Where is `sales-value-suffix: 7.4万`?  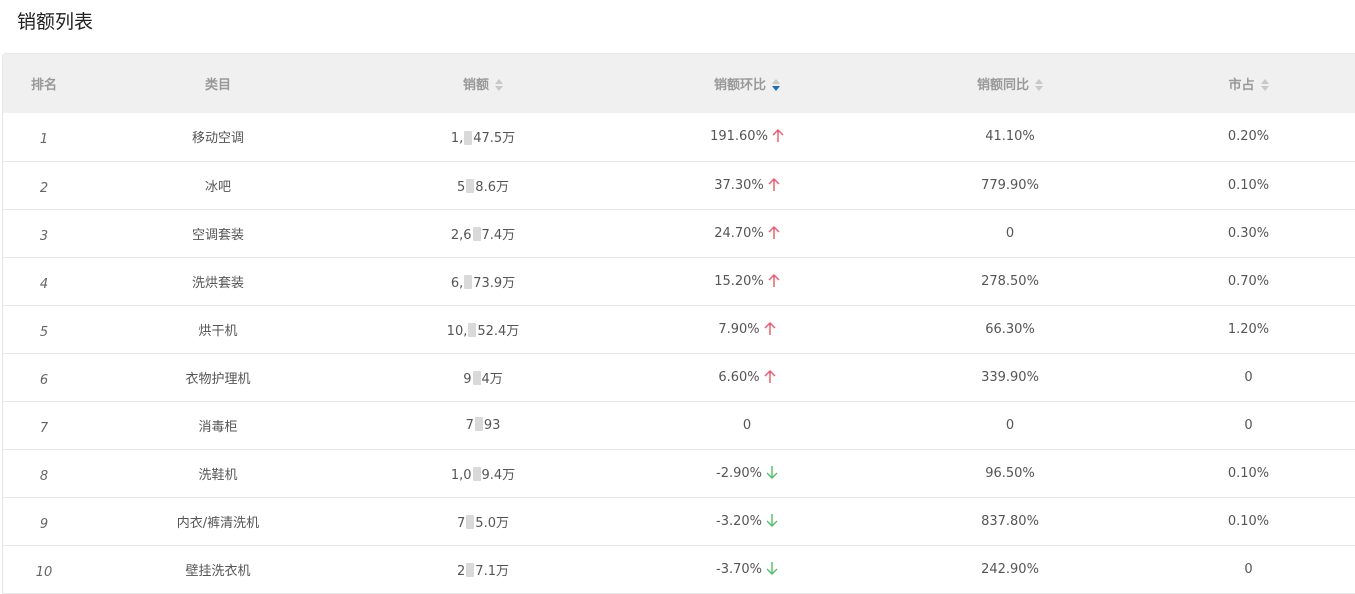
sales-value-suffix: 7.4万 is located at coordinates (498, 235).